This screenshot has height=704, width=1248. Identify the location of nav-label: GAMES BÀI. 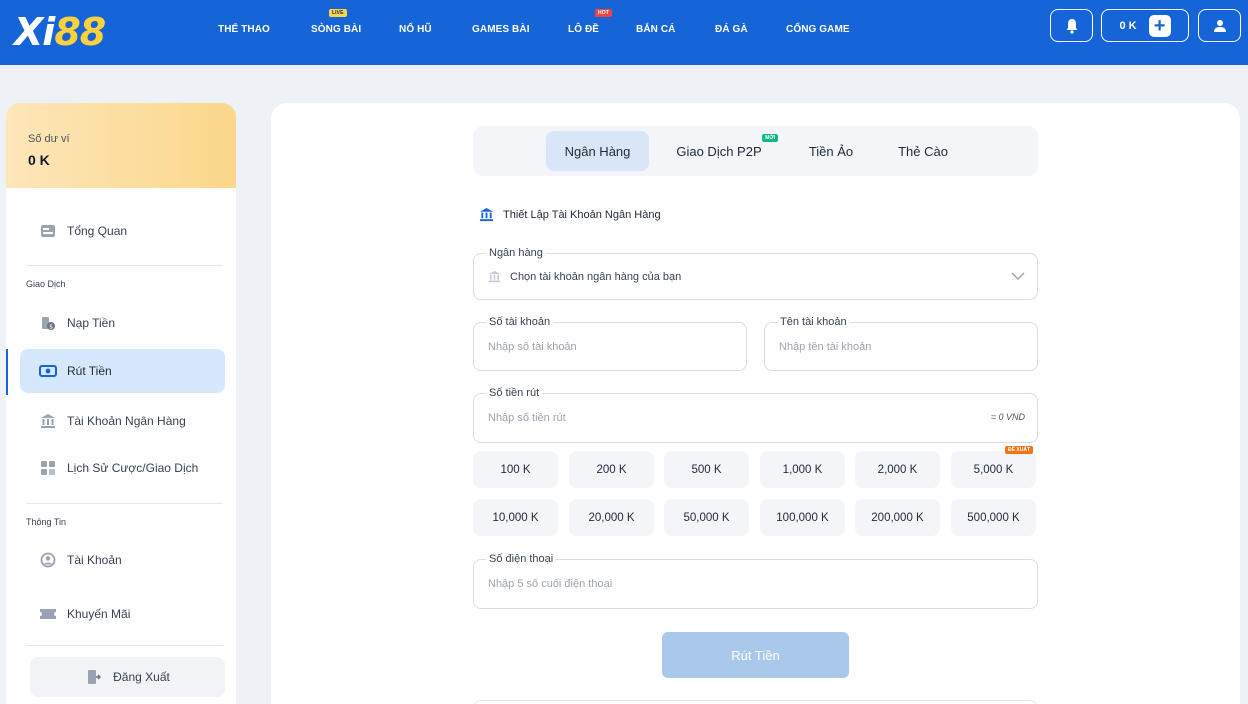
(501, 29).